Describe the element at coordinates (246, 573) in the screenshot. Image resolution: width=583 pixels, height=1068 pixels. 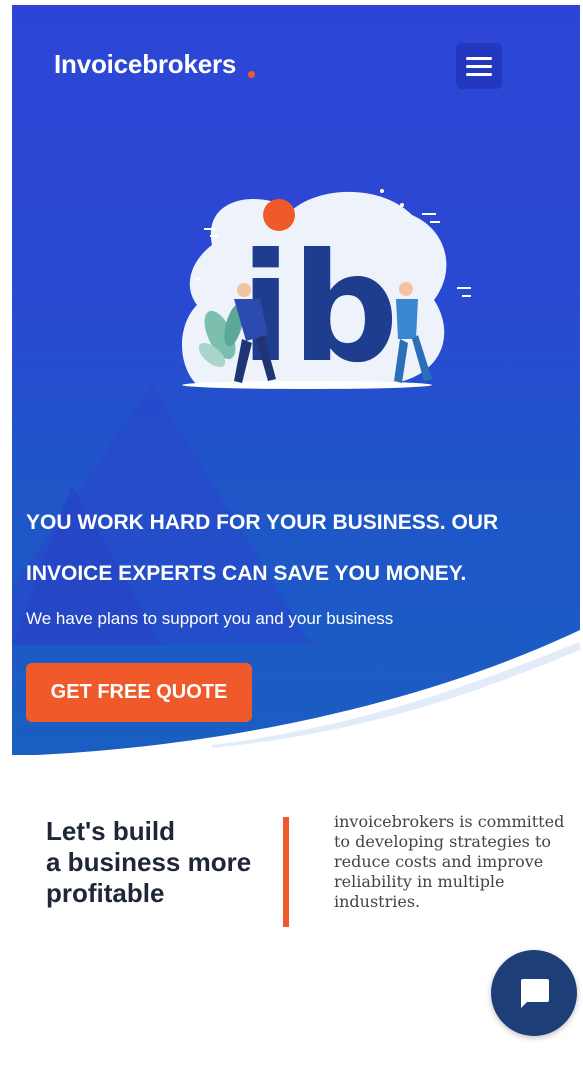
I see `hero-headline-line-2: INVOICE EXPERTS CAN SAVE YOU MONEY.` at that location.